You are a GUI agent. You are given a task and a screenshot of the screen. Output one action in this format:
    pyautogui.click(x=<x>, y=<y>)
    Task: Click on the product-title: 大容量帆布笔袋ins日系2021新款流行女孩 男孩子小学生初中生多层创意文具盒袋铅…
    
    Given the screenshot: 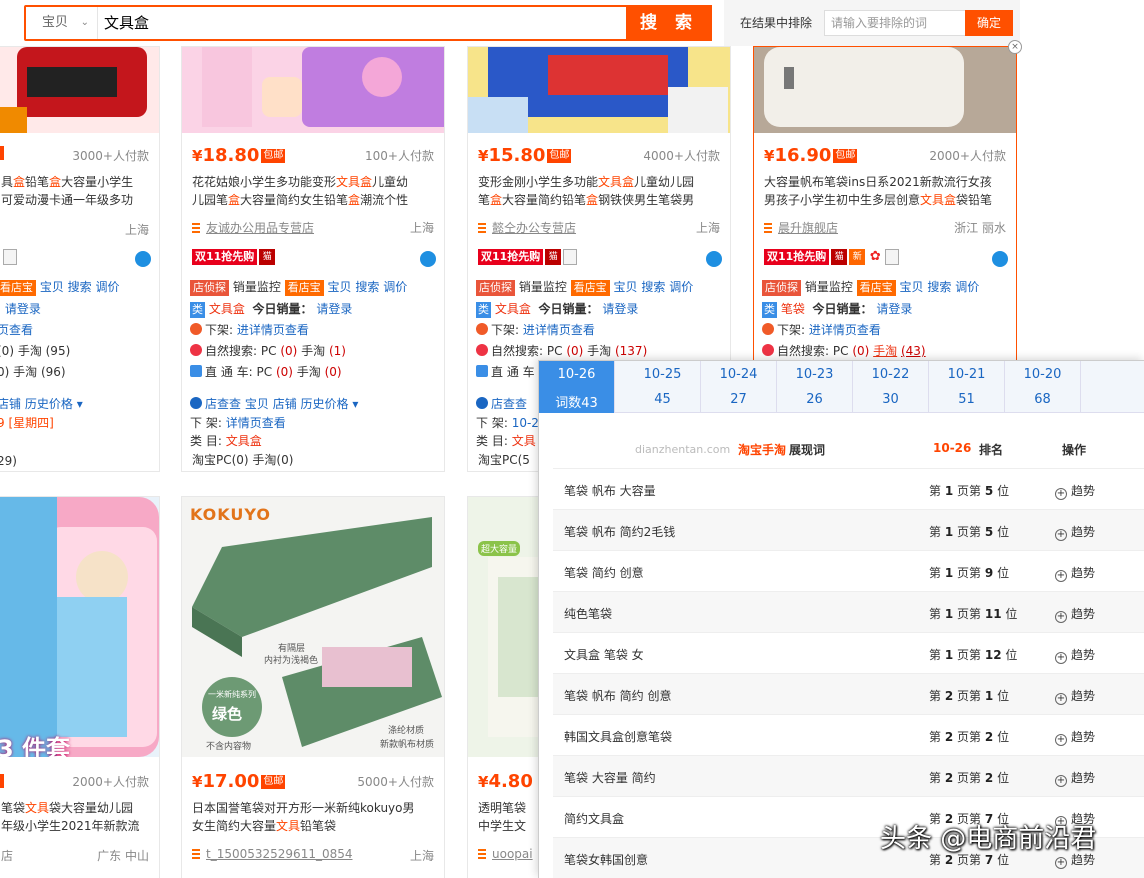 What is the action you would take?
    pyautogui.click(x=885, y=191)
    